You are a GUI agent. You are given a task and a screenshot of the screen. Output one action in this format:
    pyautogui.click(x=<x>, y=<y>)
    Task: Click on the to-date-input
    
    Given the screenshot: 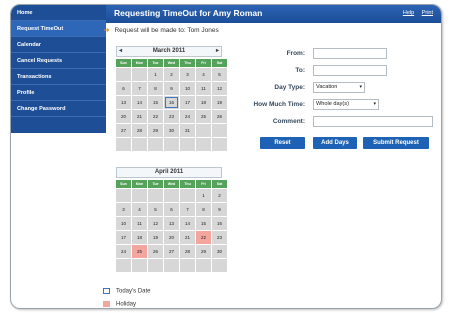 What is the action you would take?
    pyautogui.click(x=350, y=70)
    